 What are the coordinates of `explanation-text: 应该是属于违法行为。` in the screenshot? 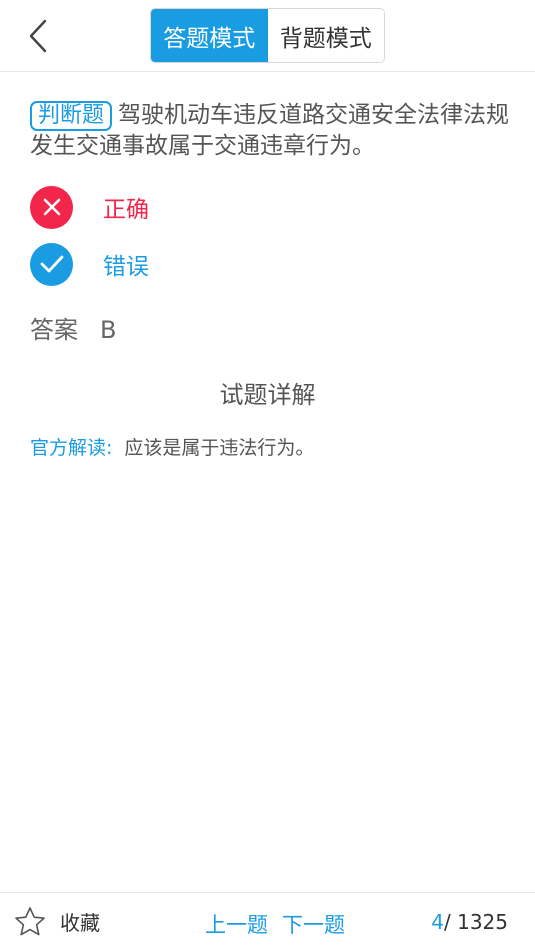 It's located at (219, 448).